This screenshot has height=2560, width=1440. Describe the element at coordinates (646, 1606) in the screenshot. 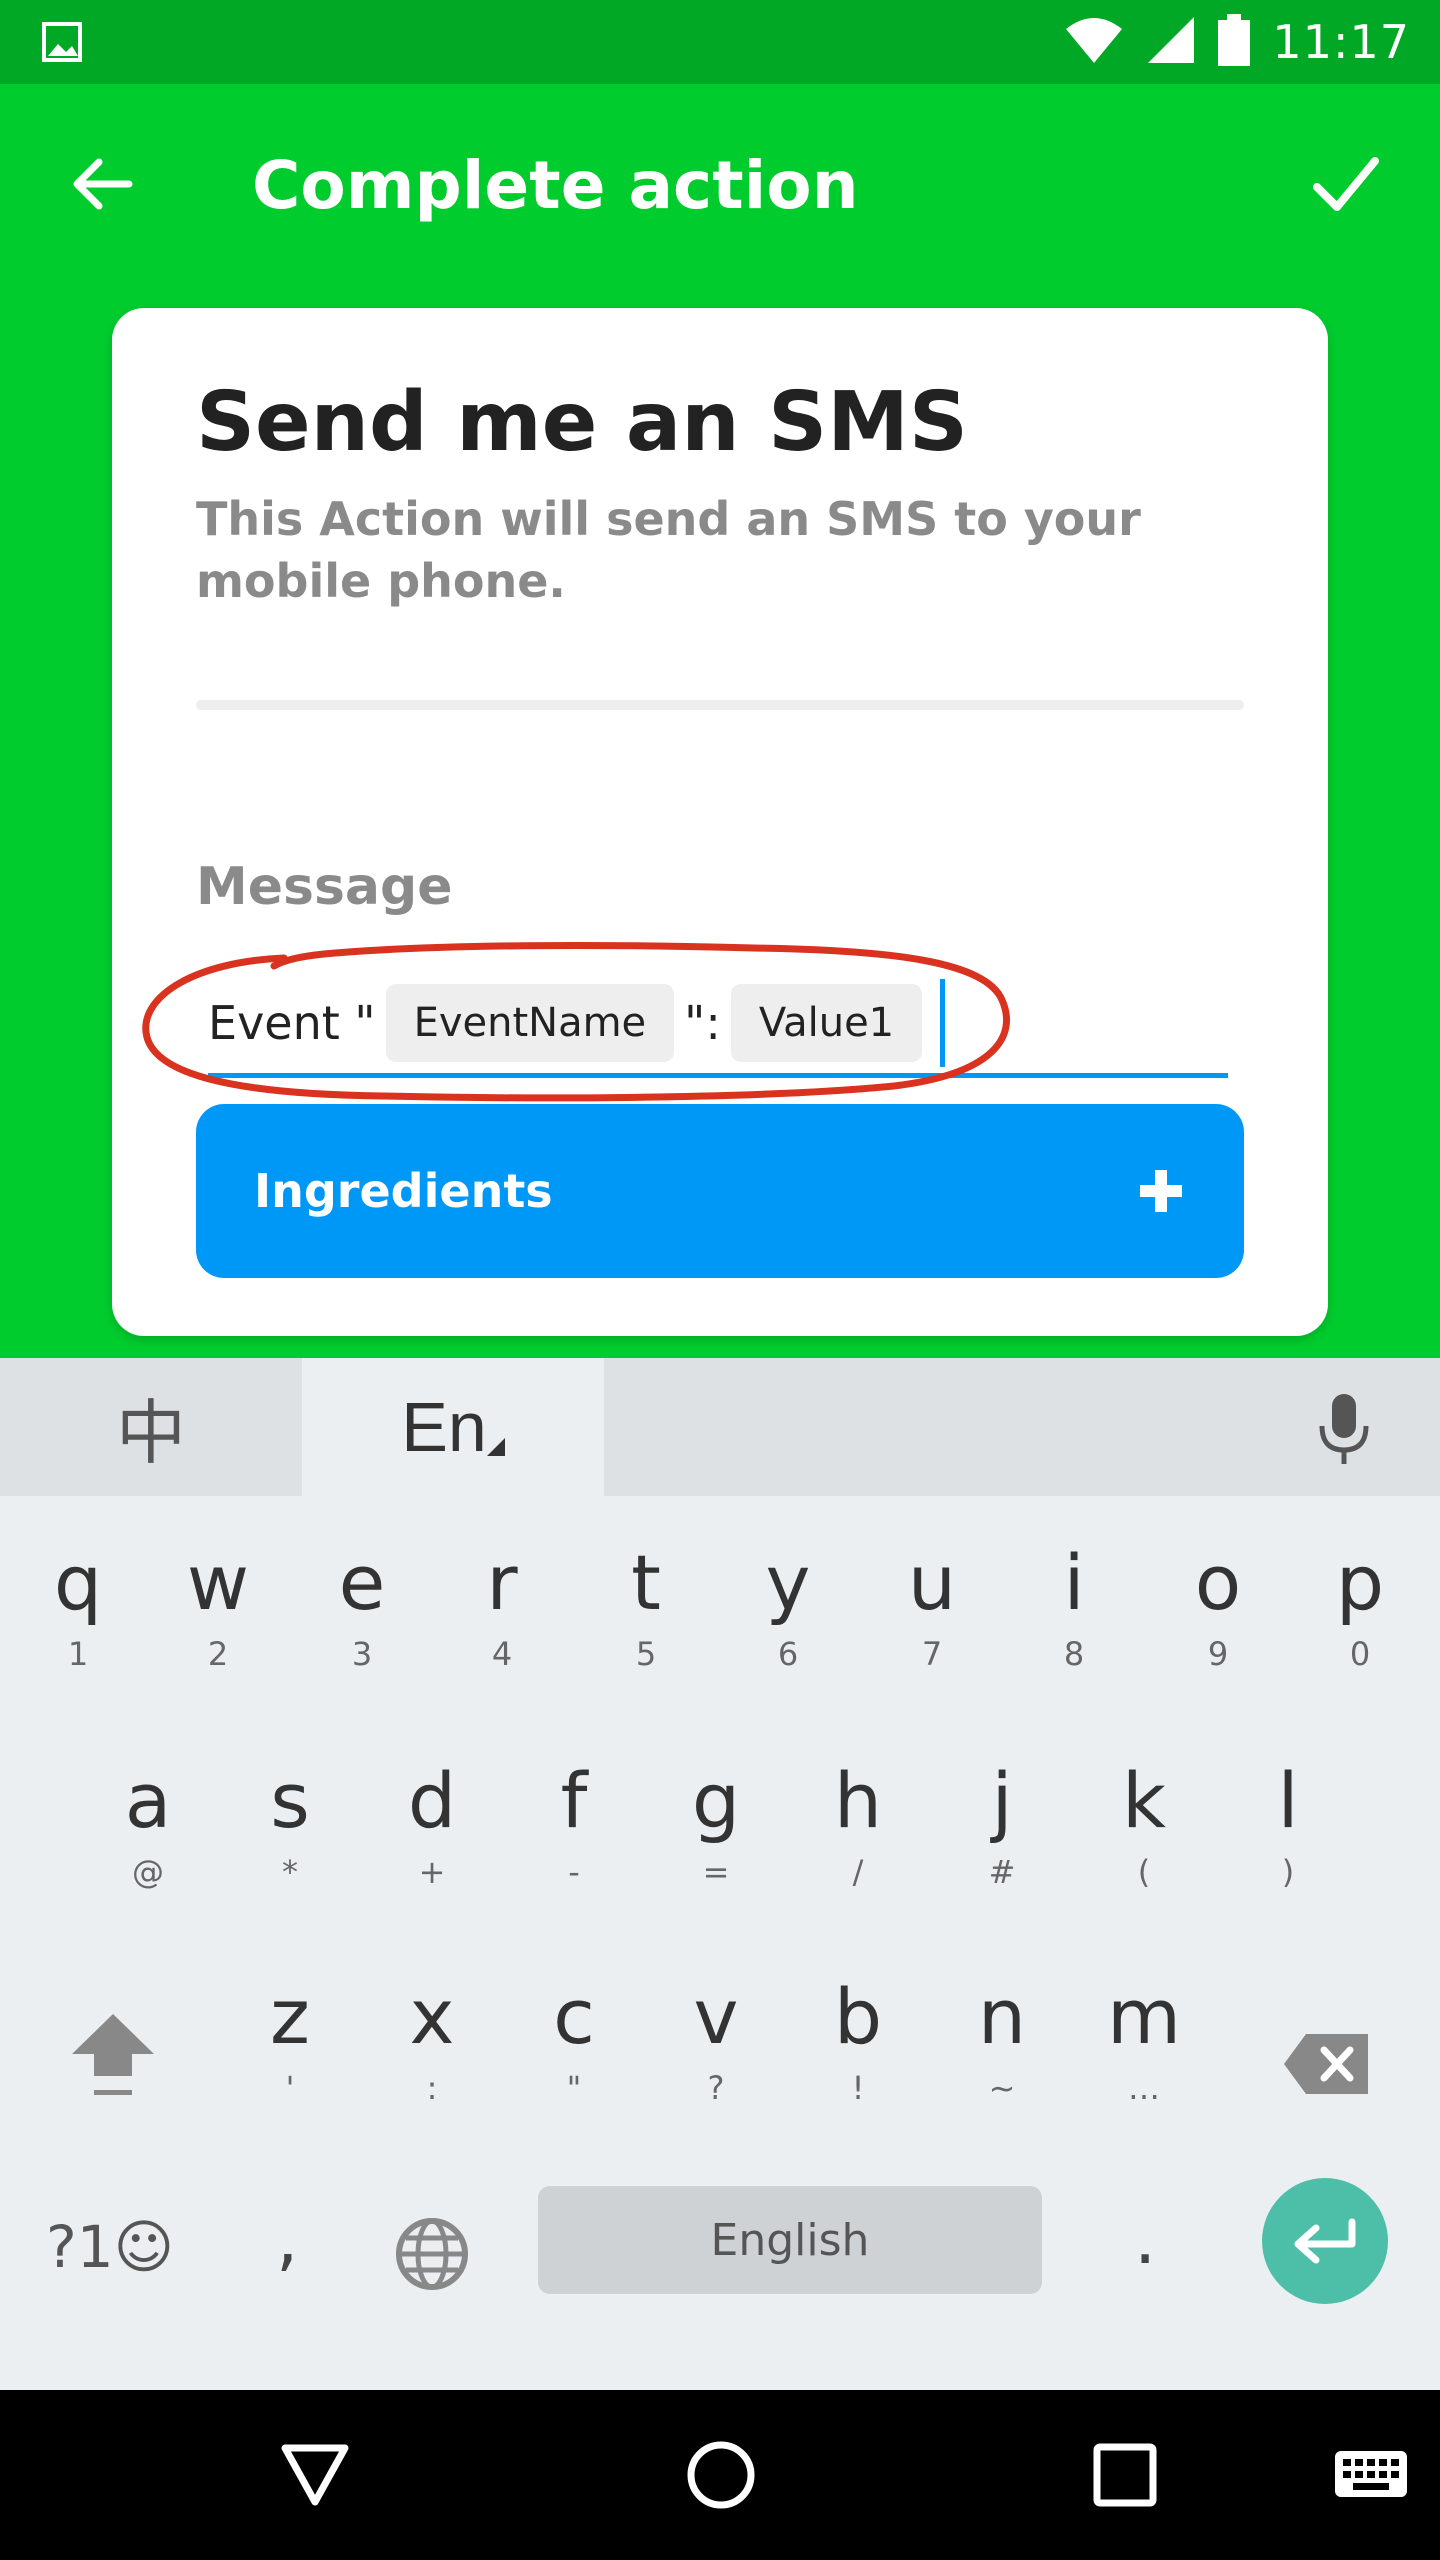

I see `key-t: t5` at that location.